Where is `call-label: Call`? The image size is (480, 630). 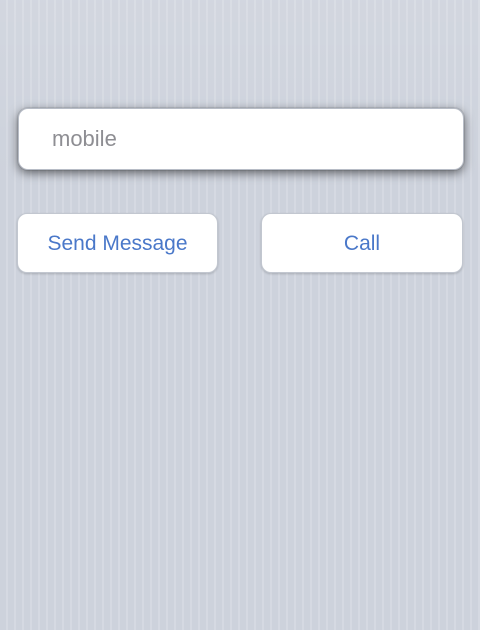
call-label: Call is located at coordinates (362, 243).